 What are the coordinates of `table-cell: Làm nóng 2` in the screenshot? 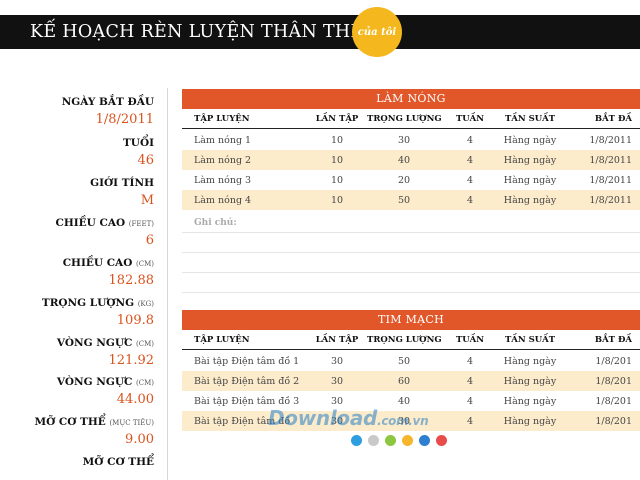 It's located at (222, 160).